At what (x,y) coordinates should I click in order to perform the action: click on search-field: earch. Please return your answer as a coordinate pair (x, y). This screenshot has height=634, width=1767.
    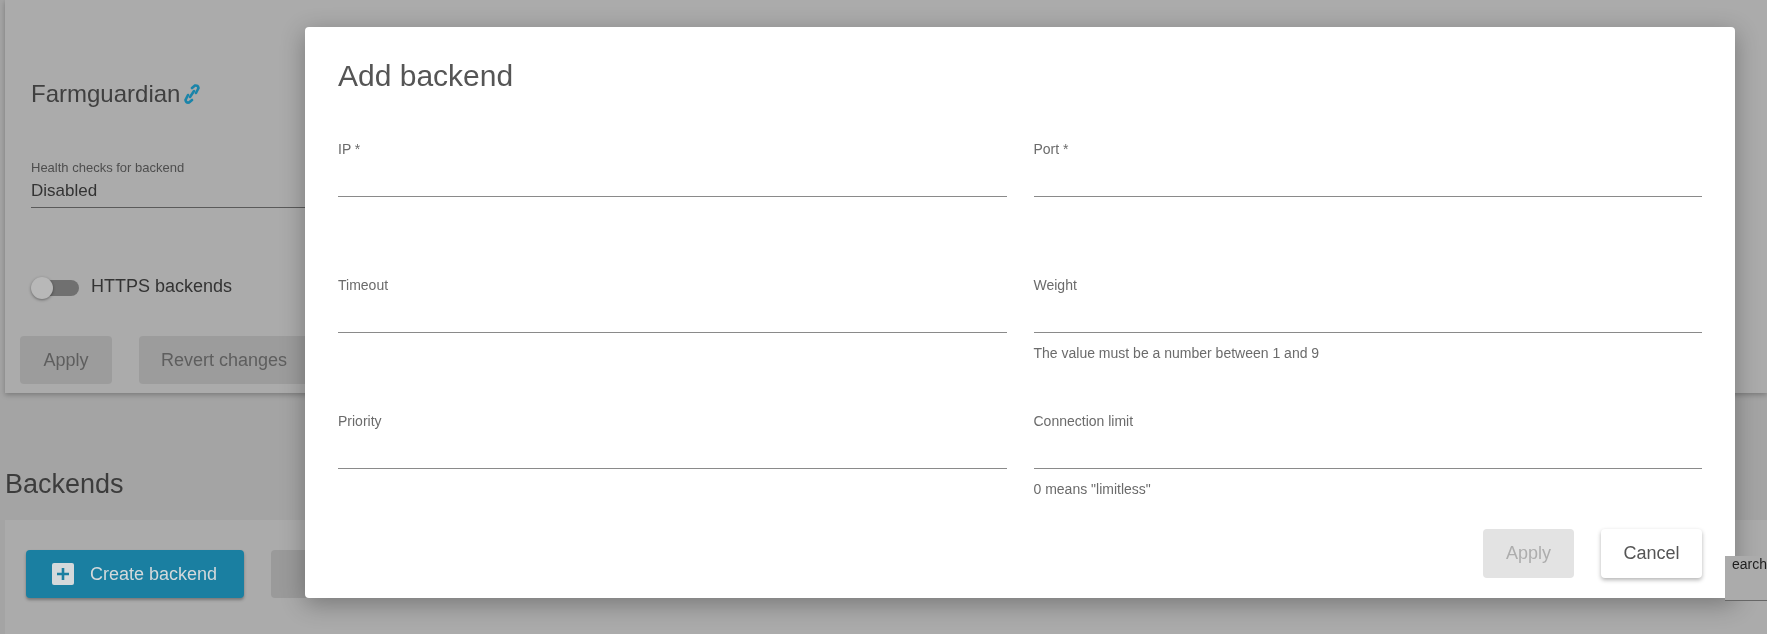
    Looking at the image, I should click on (1746, 578).